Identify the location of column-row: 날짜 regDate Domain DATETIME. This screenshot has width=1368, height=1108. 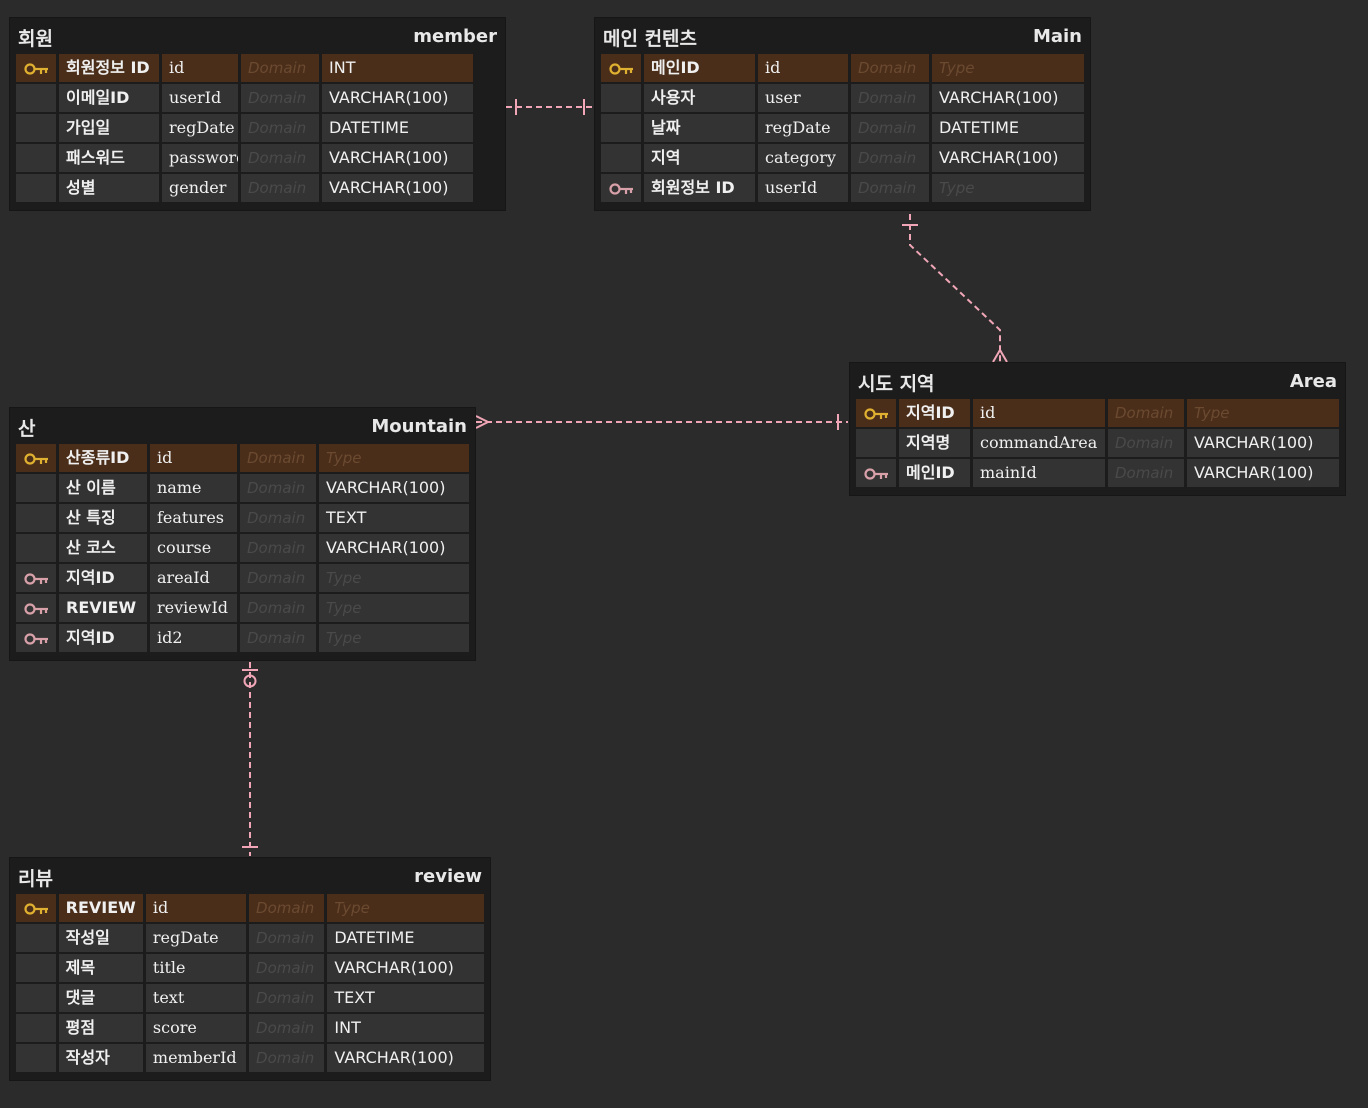
(842, 128).